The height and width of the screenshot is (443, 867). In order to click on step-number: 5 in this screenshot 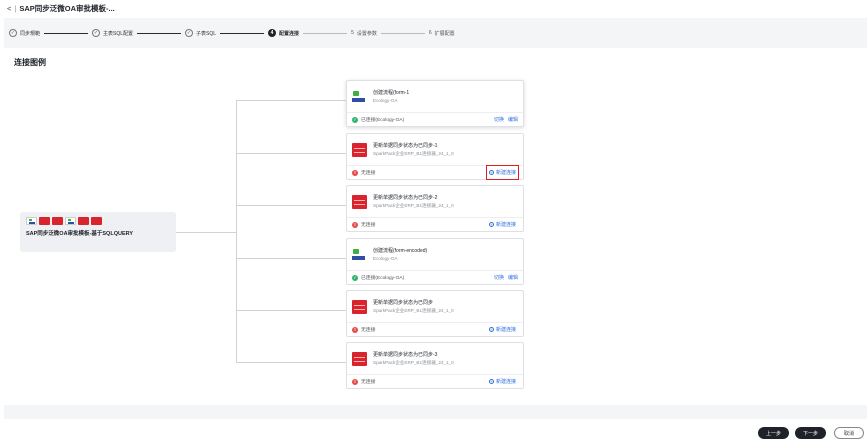, I will do `click(352, 33)`.